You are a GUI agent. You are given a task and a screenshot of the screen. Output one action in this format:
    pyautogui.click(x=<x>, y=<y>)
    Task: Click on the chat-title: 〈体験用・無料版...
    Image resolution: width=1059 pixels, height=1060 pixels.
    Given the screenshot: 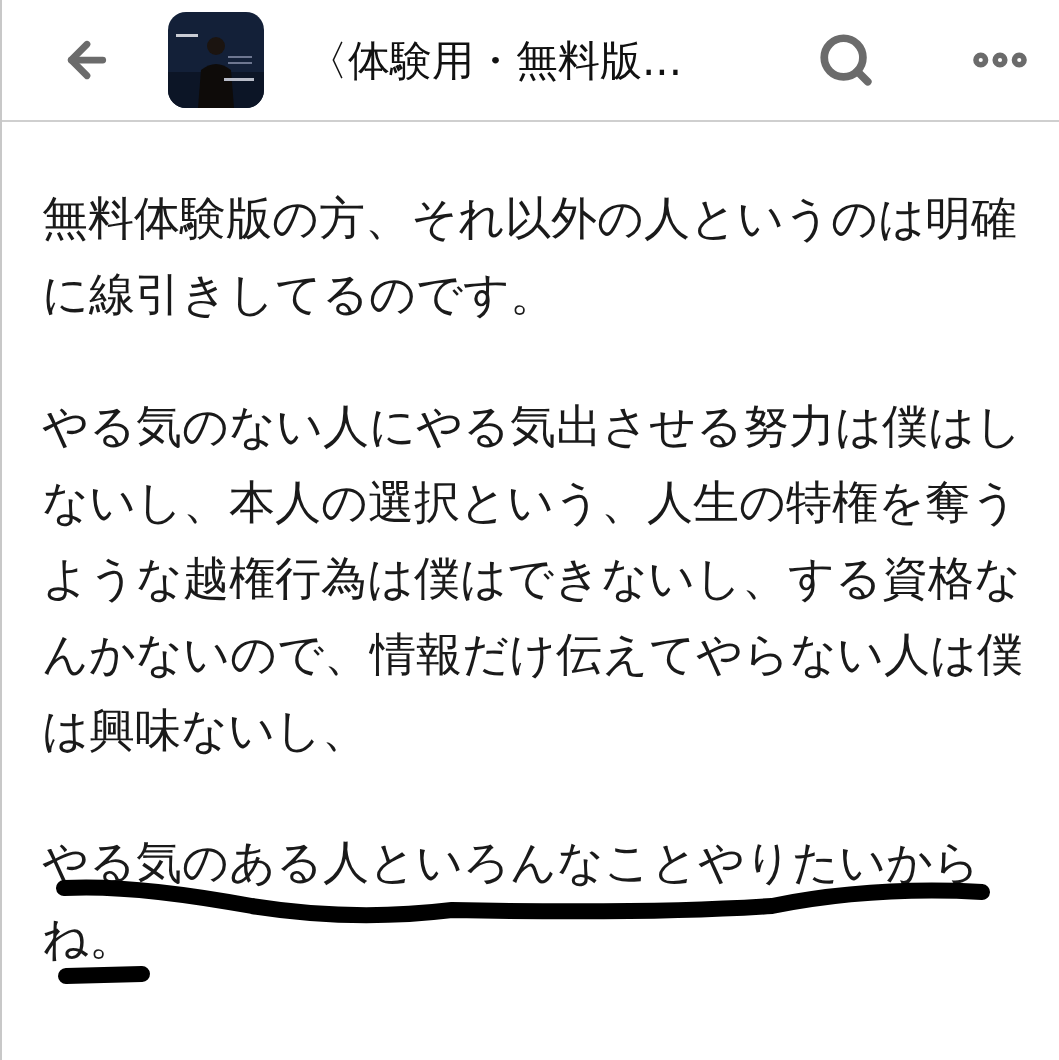 What is the action you would take?
    pyautogui.click(x=494, y=60)
    